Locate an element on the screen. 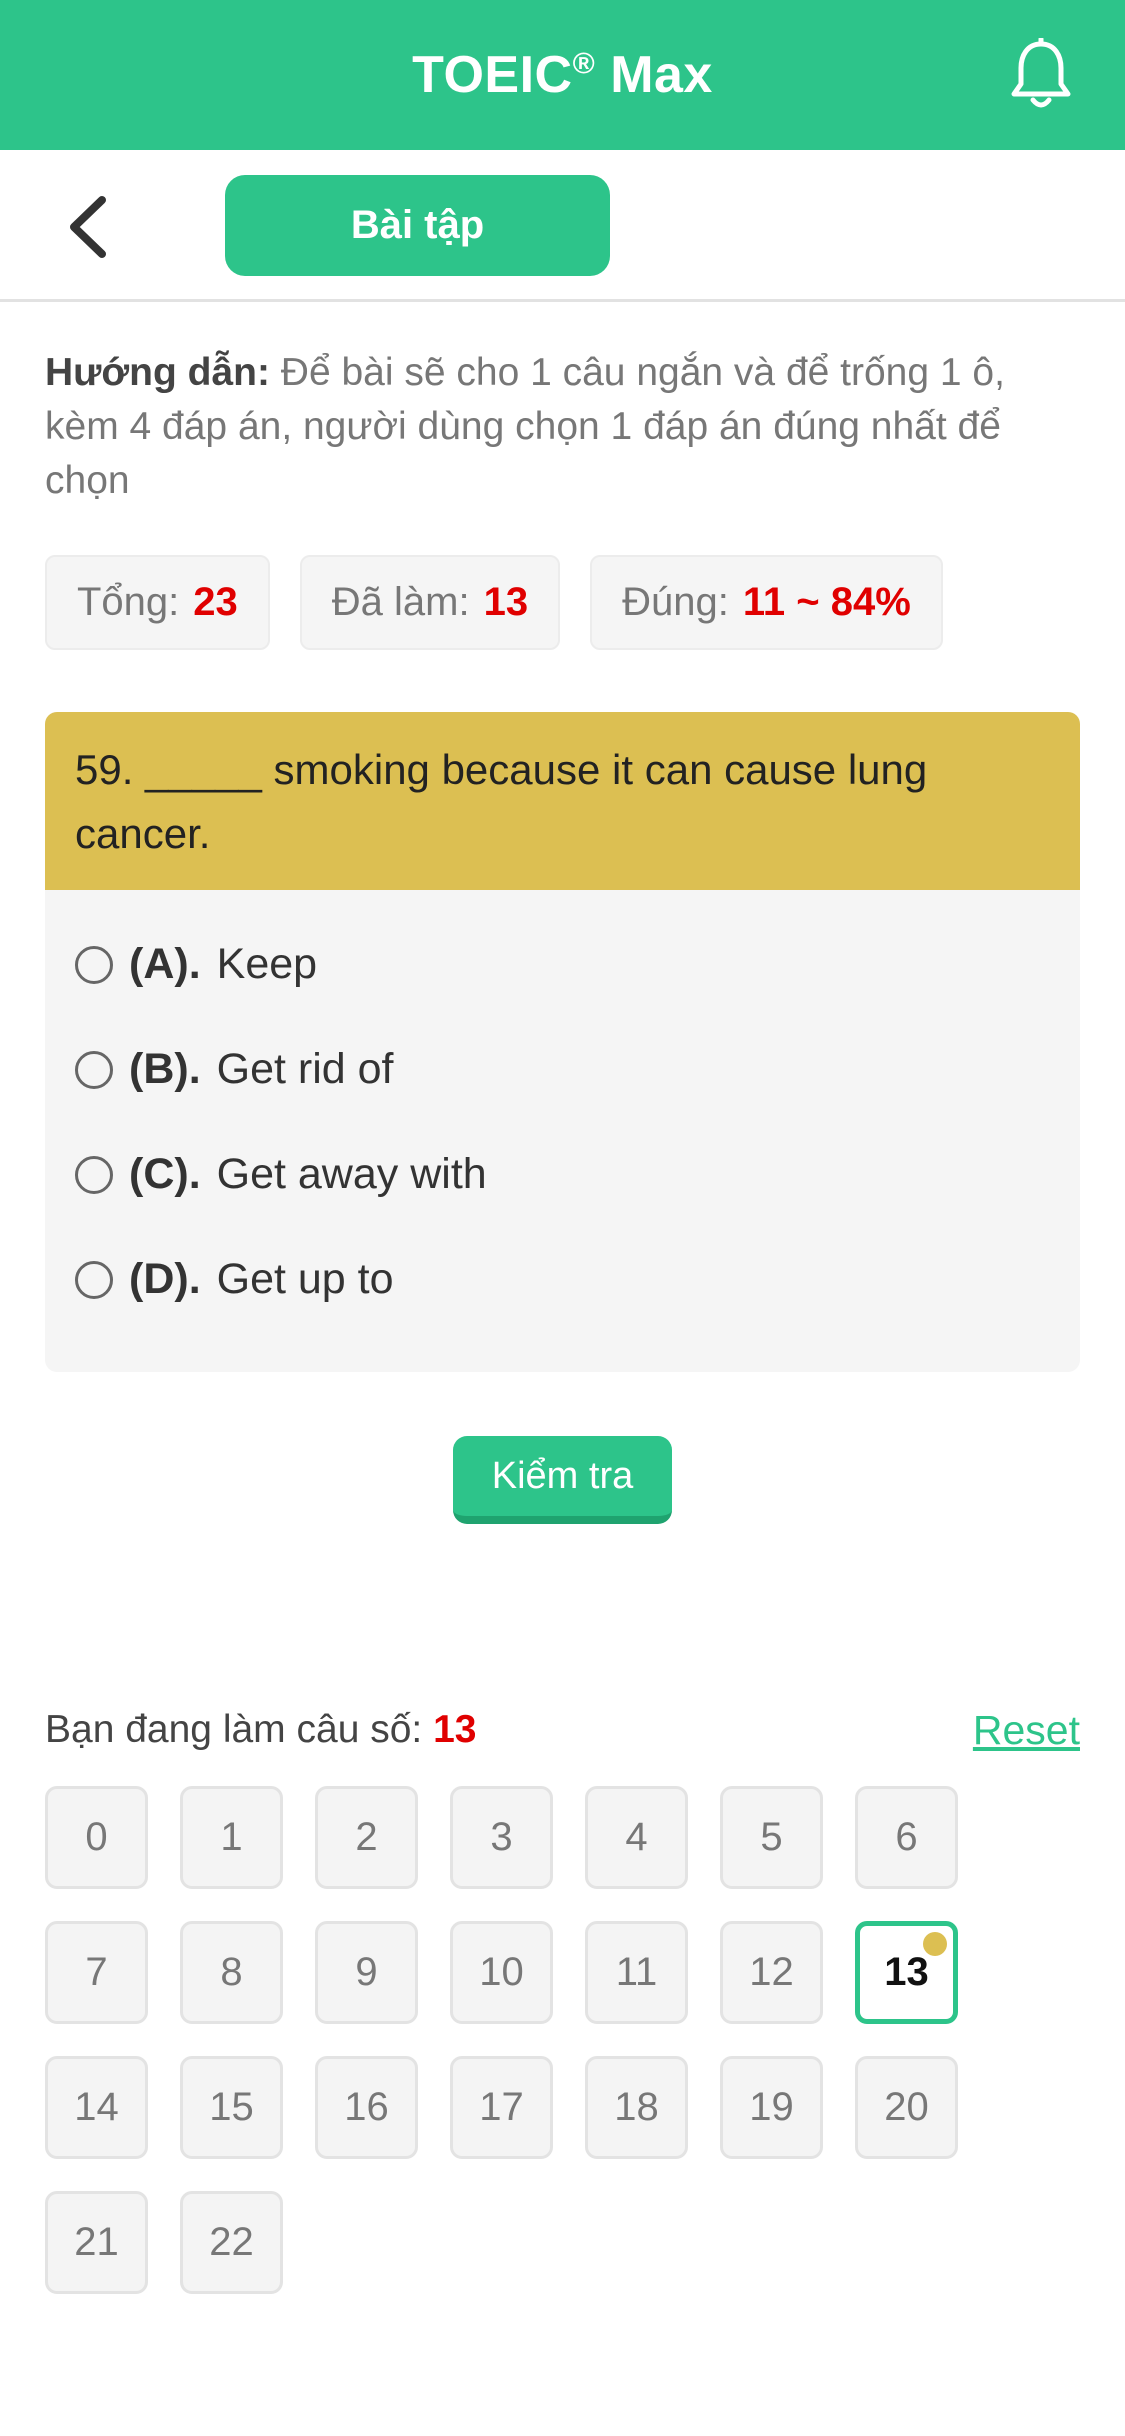  app-header: TOEIC® Max is located at coordinates (562, 75).